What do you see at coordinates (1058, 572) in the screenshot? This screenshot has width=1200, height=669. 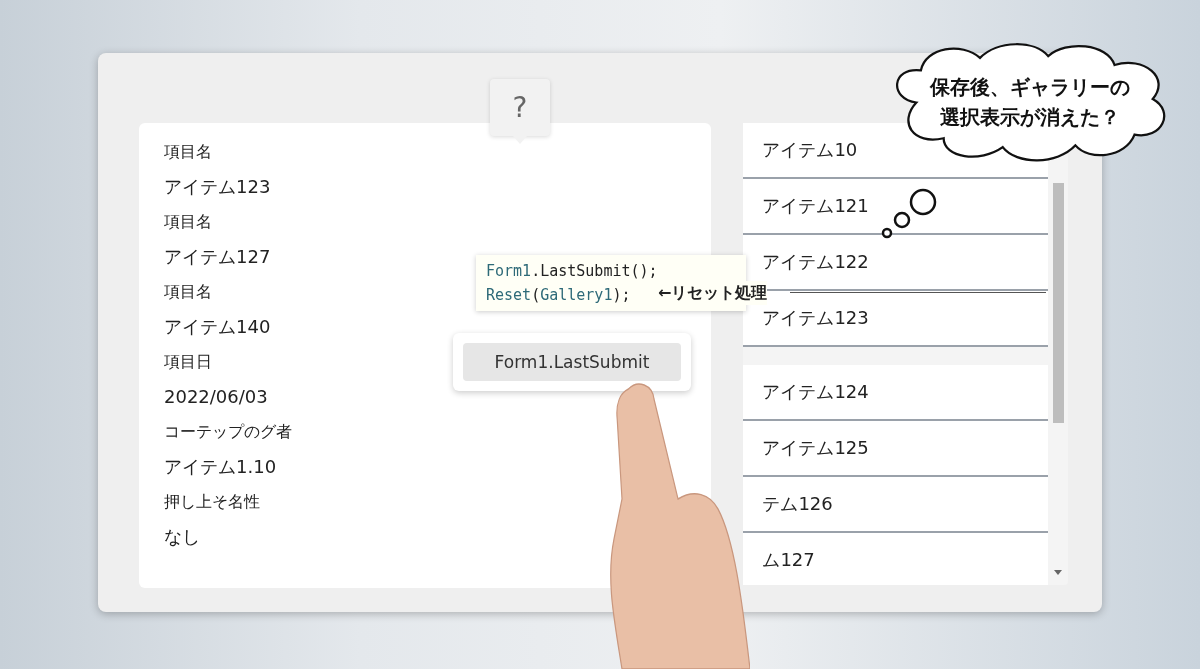 I see `scroll-down-icon` at bounding box center [1058, 572].